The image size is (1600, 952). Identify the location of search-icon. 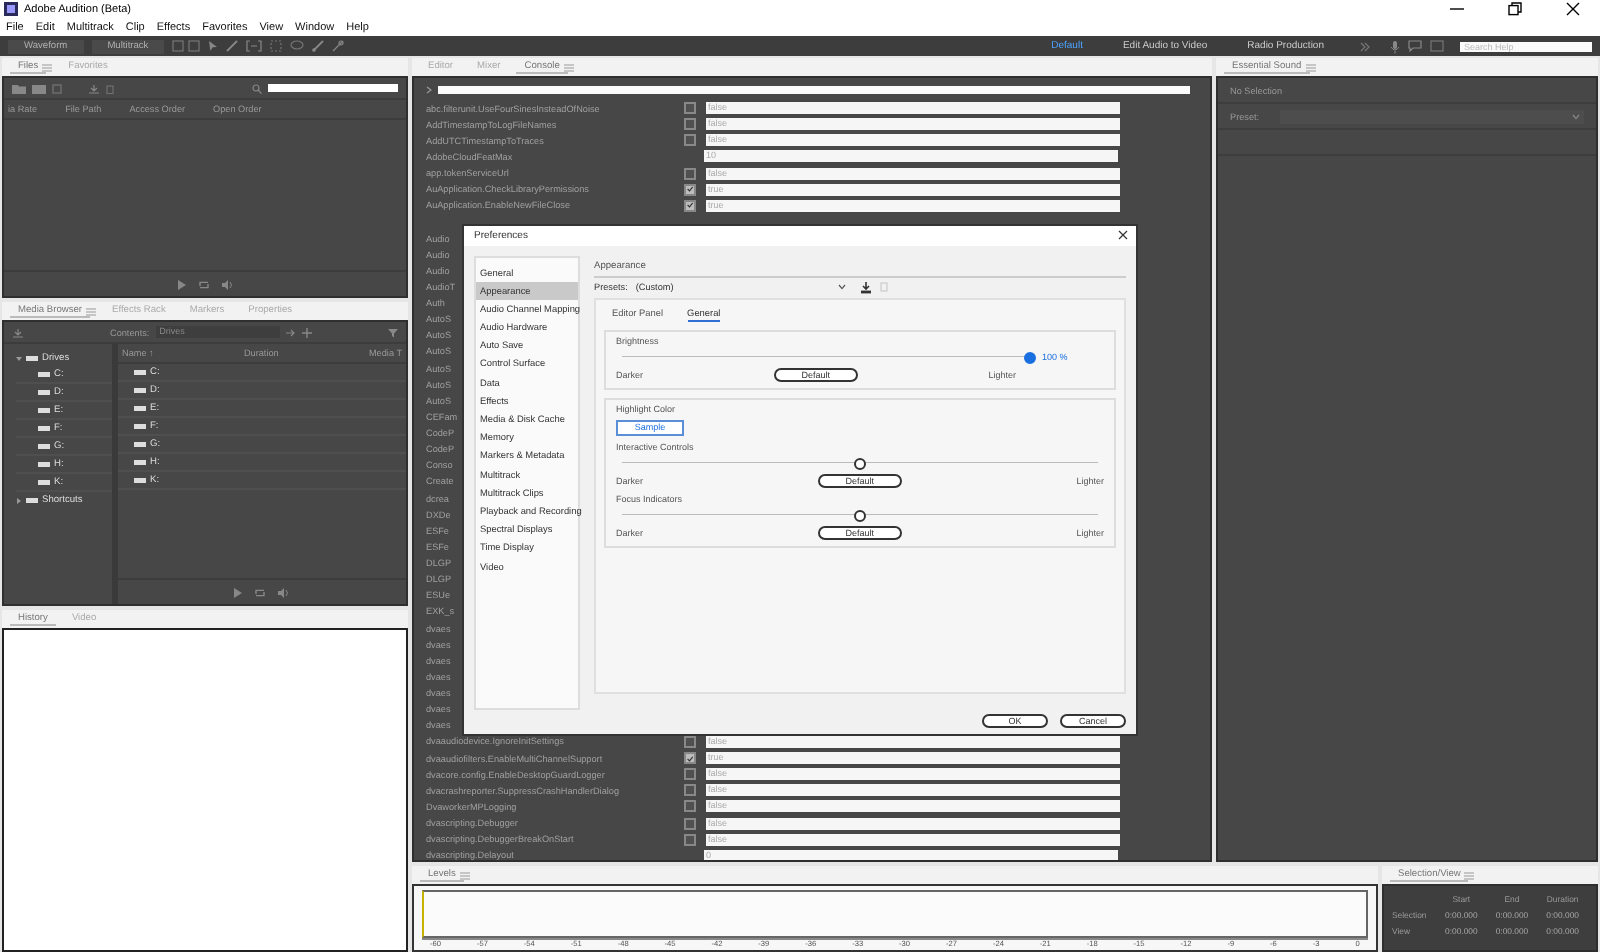
(257, 88).